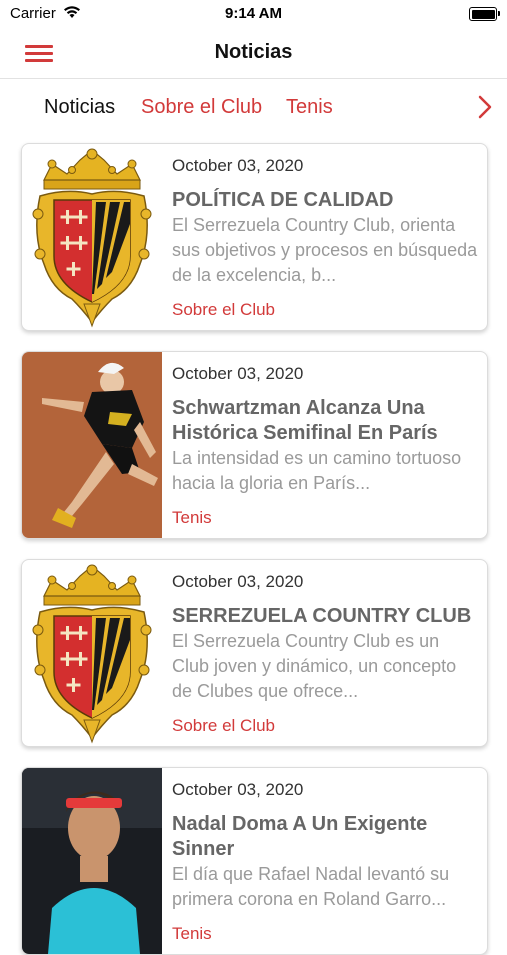  I want to click on chevron-right-icon, so click(485, 107).